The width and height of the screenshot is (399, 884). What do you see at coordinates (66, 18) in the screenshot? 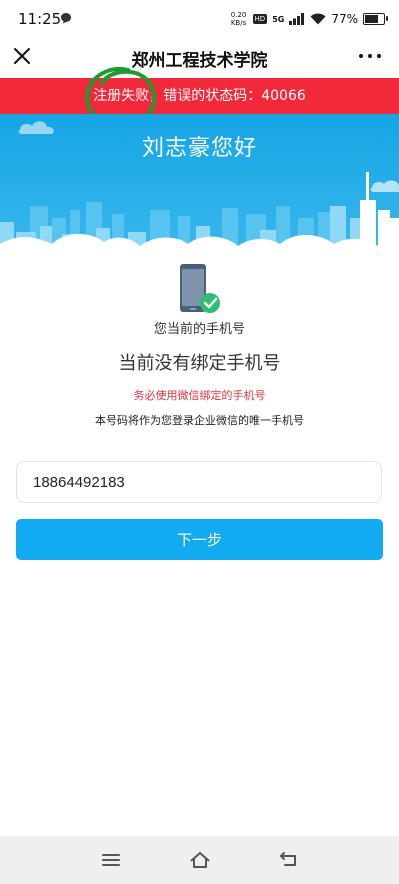
I see `message-icon` at bounding box center [66, 18].